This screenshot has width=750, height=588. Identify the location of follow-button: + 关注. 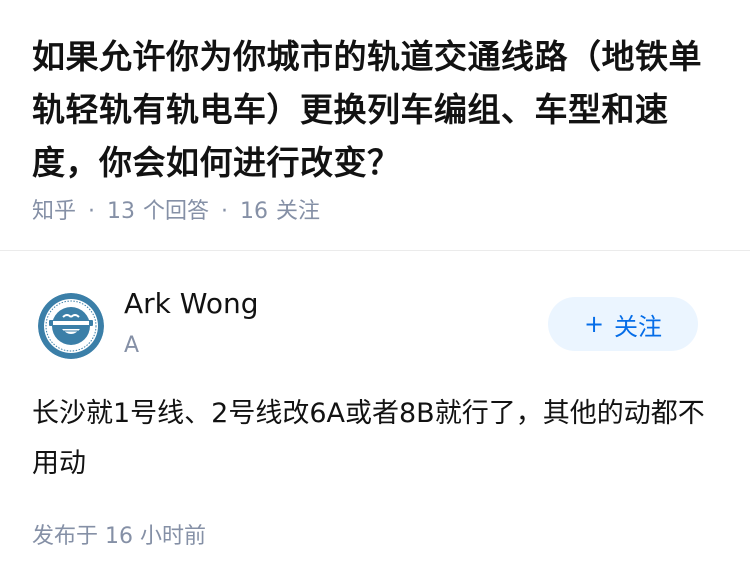
(623, 324).